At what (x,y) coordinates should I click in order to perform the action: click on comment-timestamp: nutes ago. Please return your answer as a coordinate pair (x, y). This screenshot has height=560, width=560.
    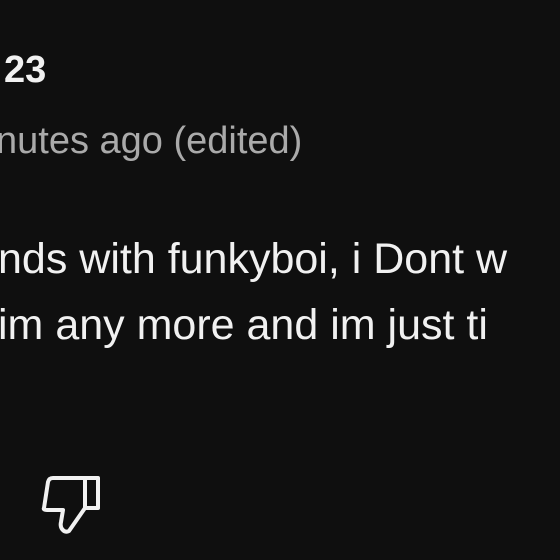
    Looking at the image, I should click on (81, 141).